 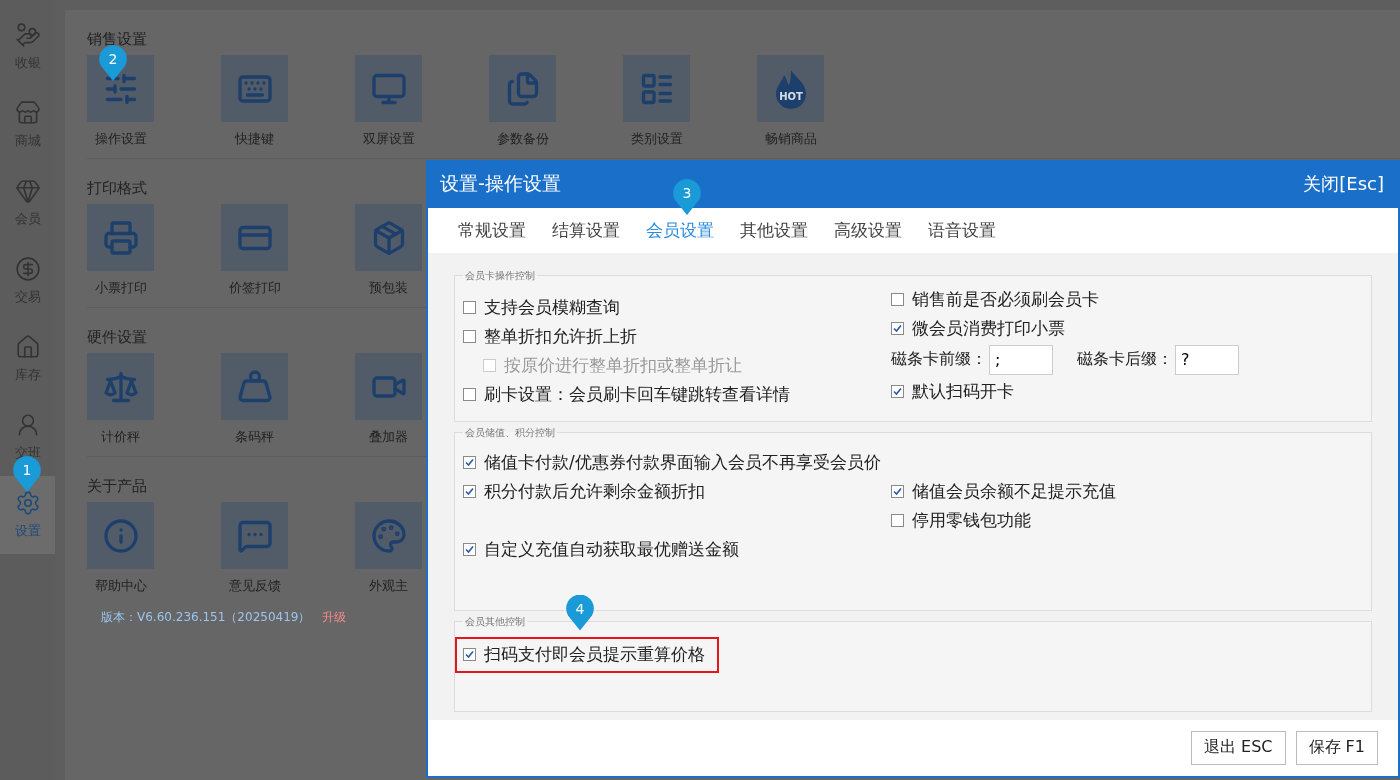 I want to click on tile-label: 参数备份, so click(x=522, y=139).